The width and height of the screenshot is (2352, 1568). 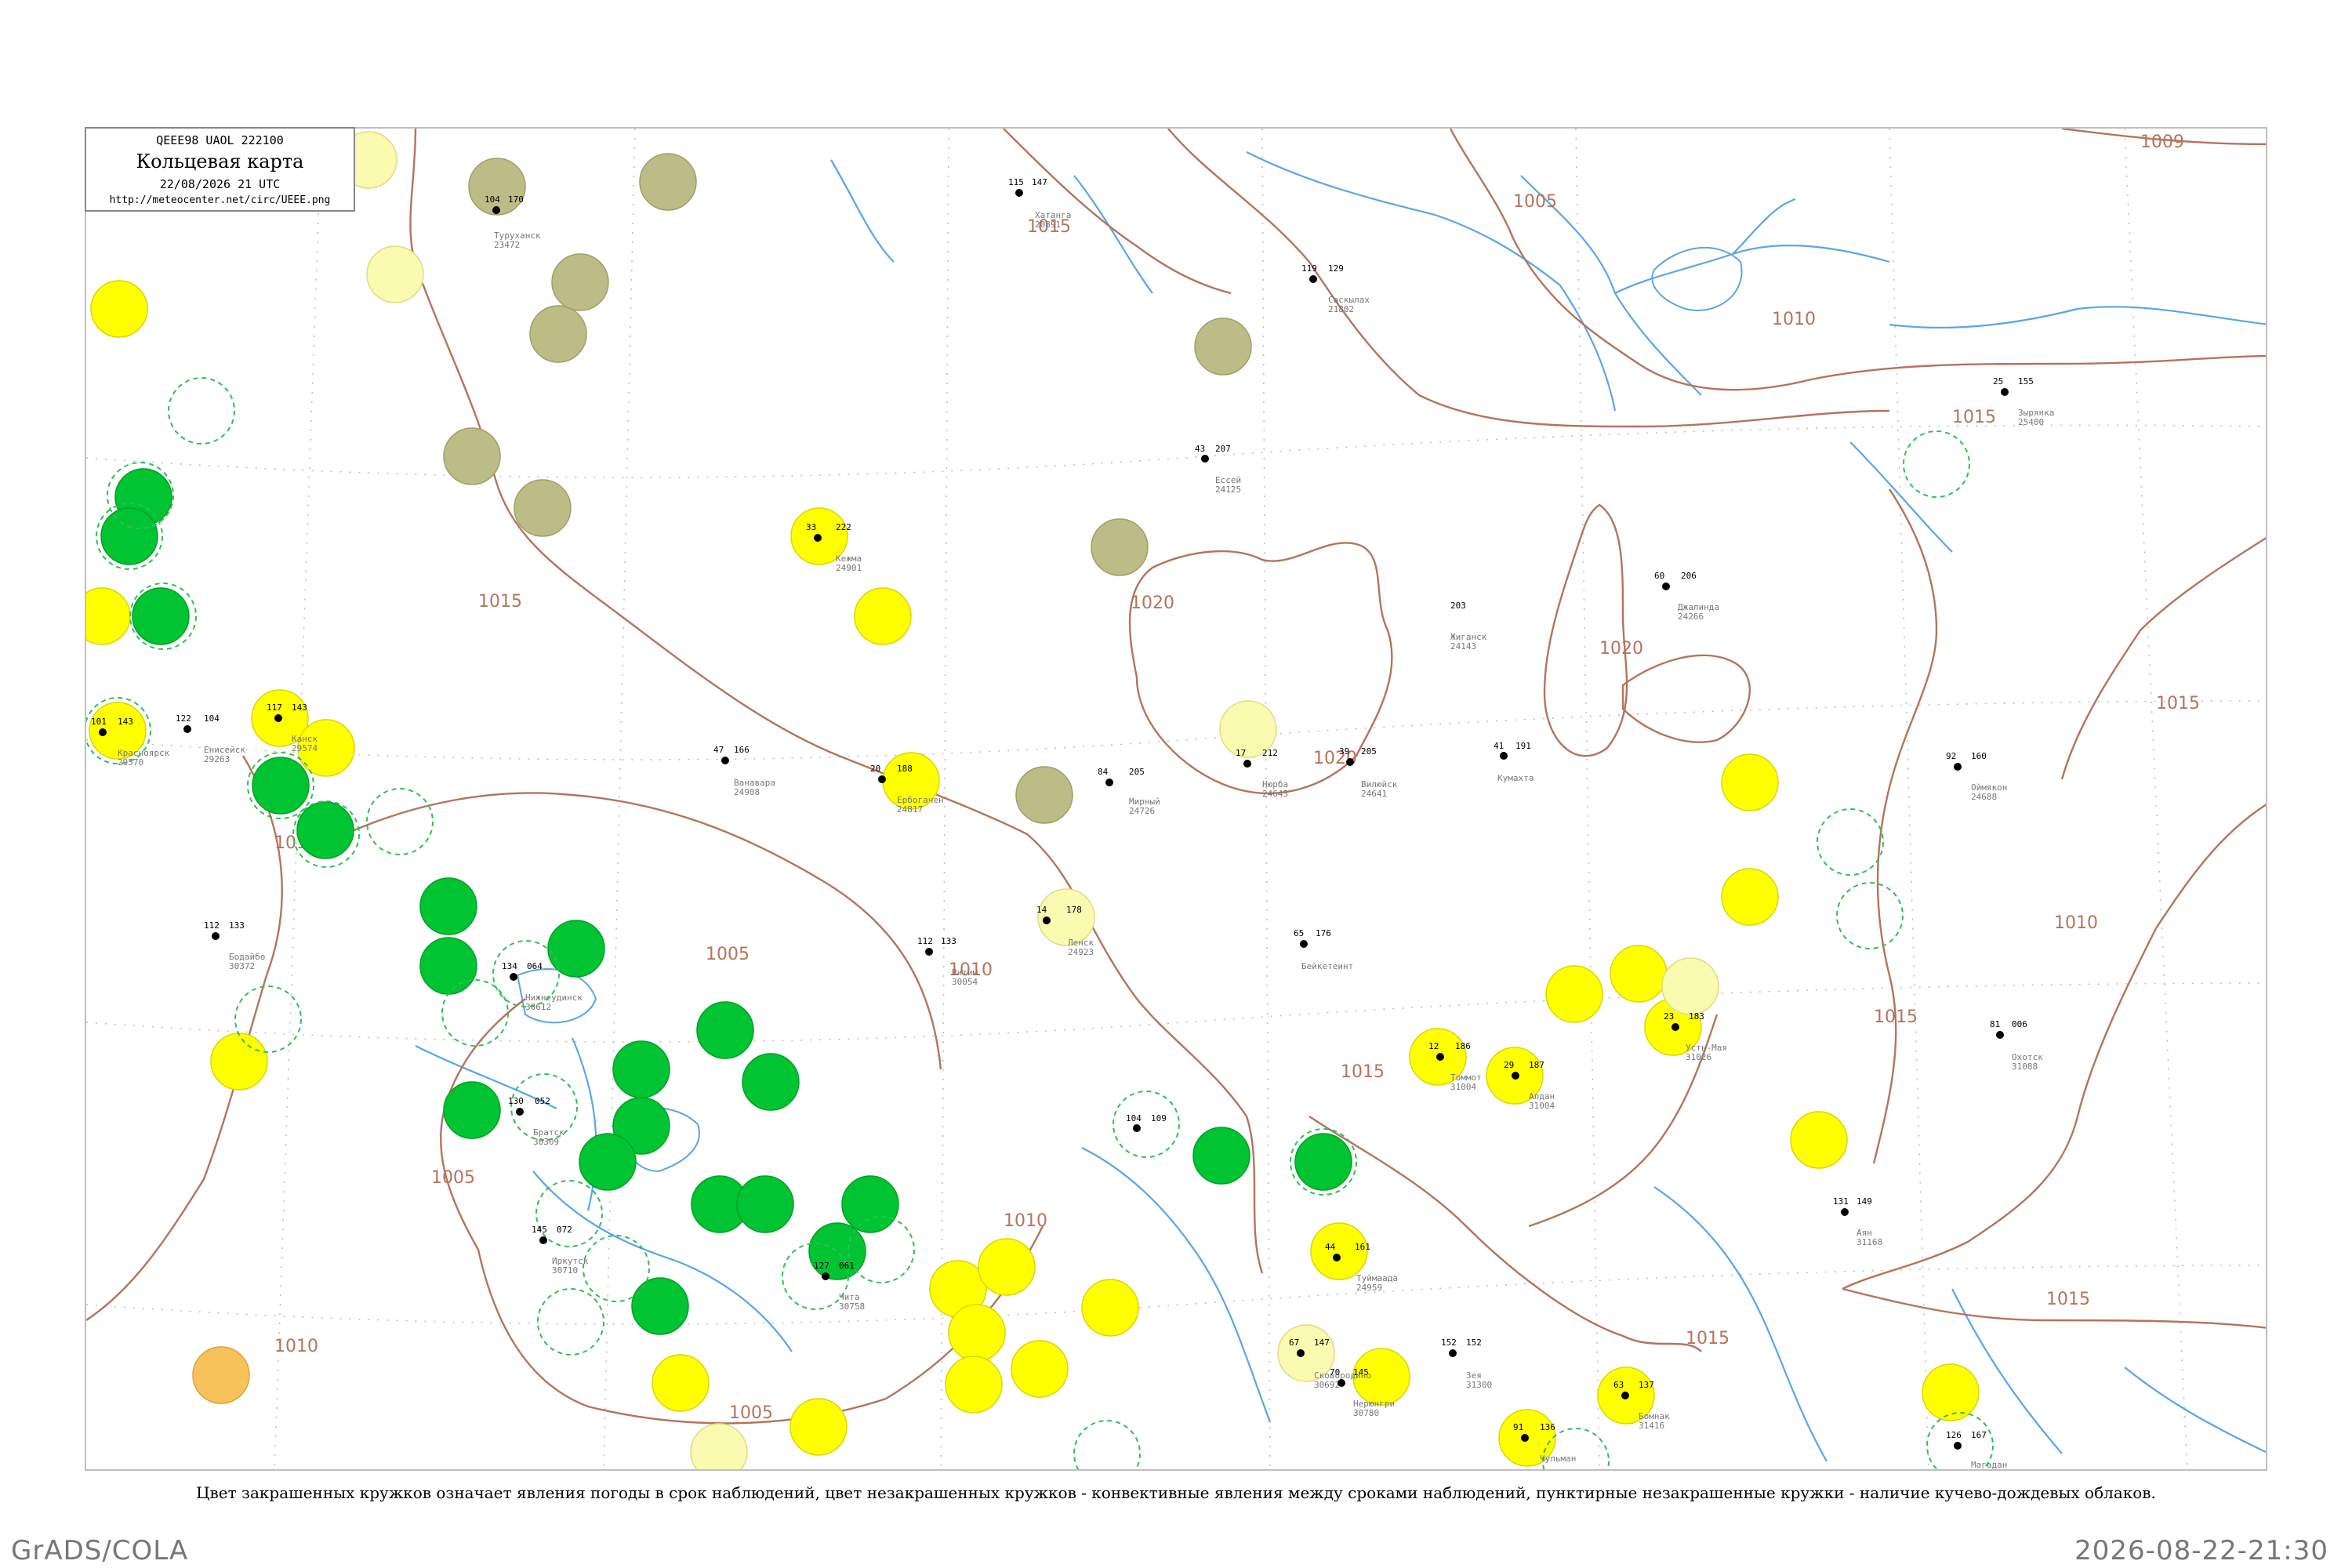 What do you see at coordinates (1864, 1201) in the screenshot?
I see `svg-text: 149` at bounding box center [1864, 1201].